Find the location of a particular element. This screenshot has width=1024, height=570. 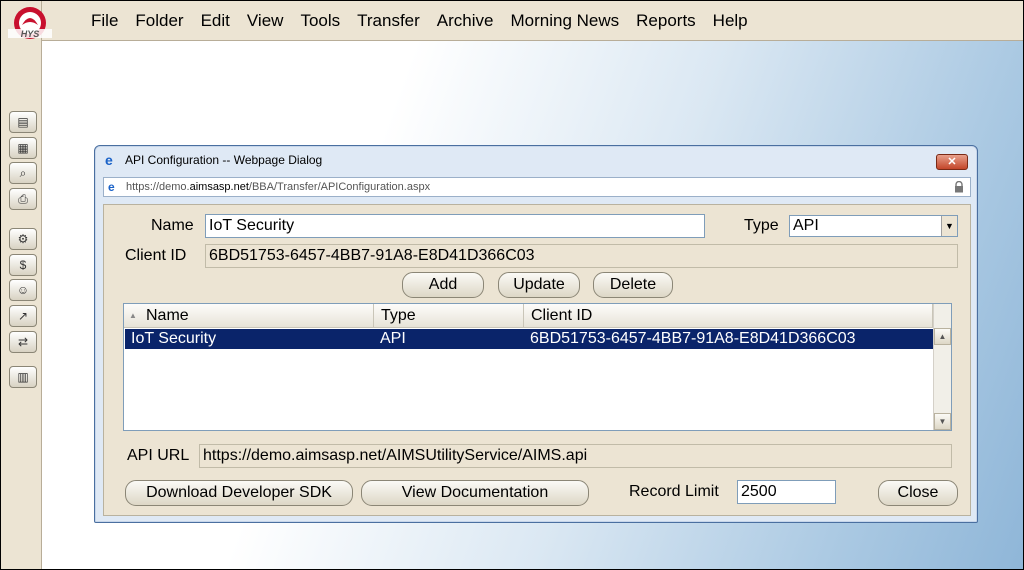

app-logo: HYS is located at coordinates (30, 25).